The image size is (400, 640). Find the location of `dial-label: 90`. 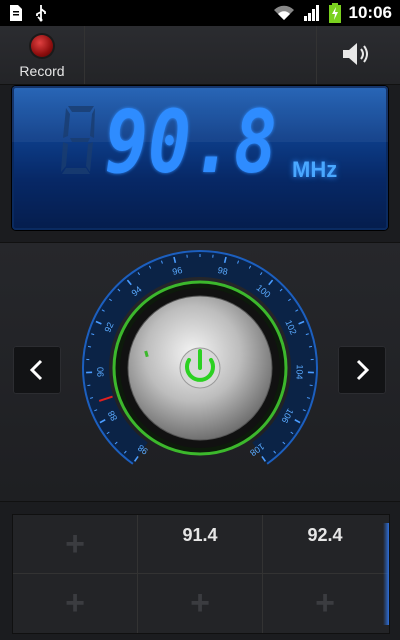

dial-label: 90 is located at coordinates (100, 372).